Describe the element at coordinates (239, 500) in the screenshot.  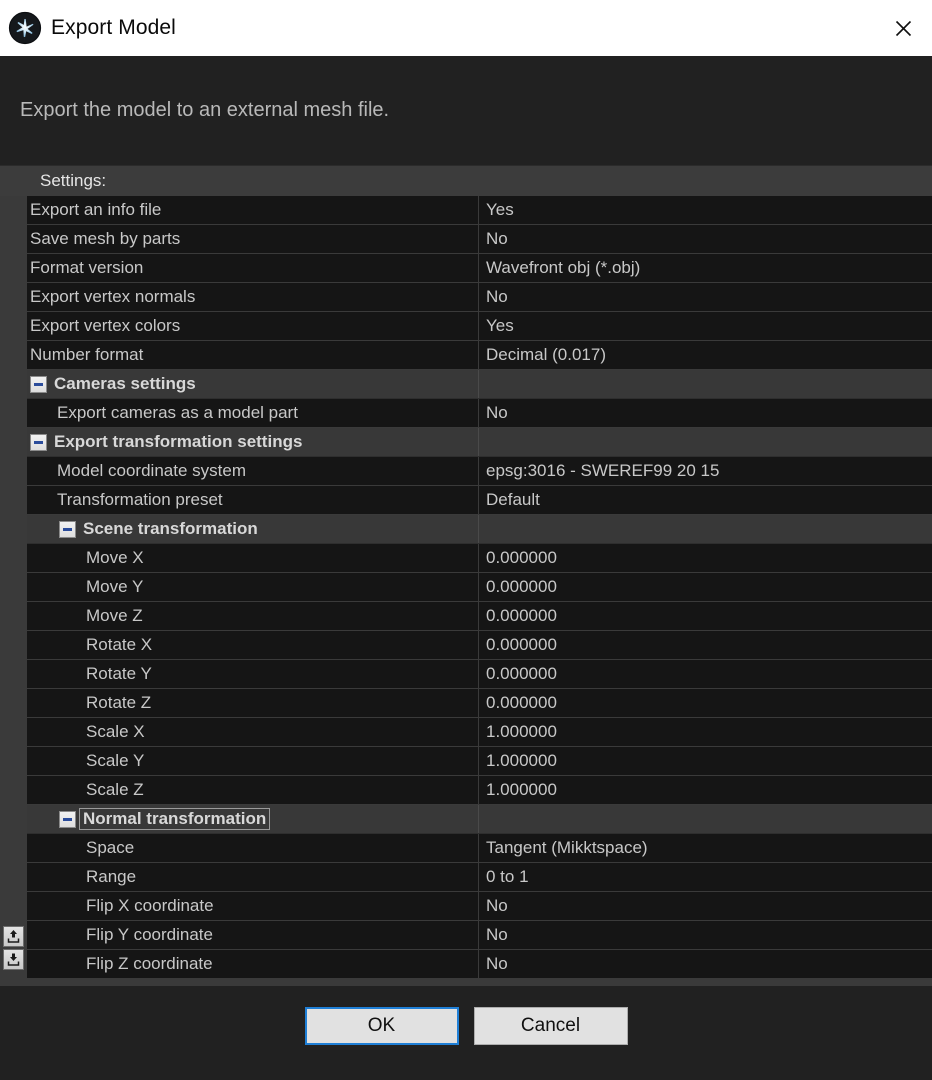
I see `setting-name-cell: Transformation preset` at that location.